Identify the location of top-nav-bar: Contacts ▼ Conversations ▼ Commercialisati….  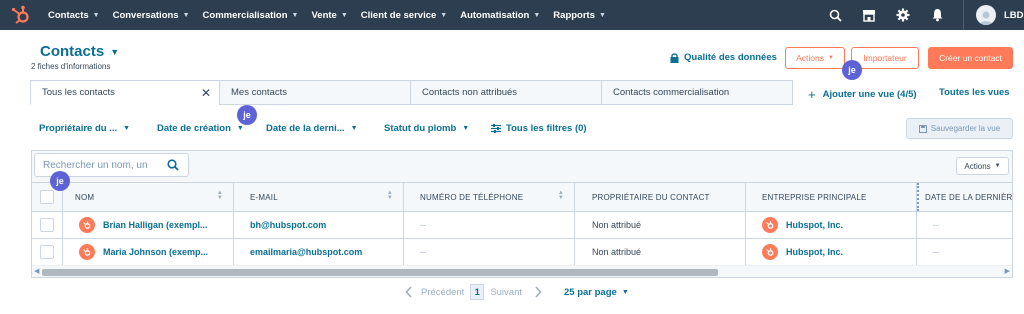
(512, 15).